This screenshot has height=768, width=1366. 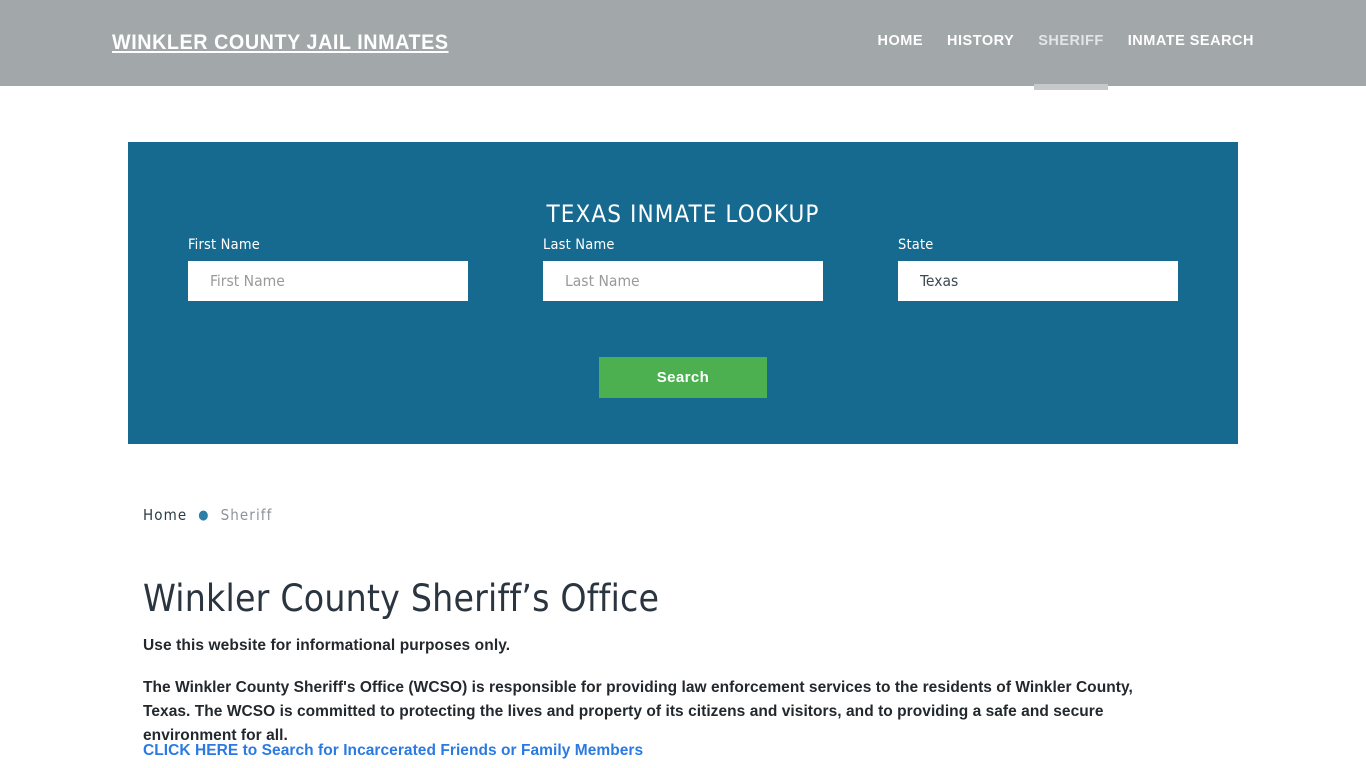 I want to click on main-navigation: HOME HISTORY SHERIFF INMATE SEARCH, so click(x=1066, y=61).